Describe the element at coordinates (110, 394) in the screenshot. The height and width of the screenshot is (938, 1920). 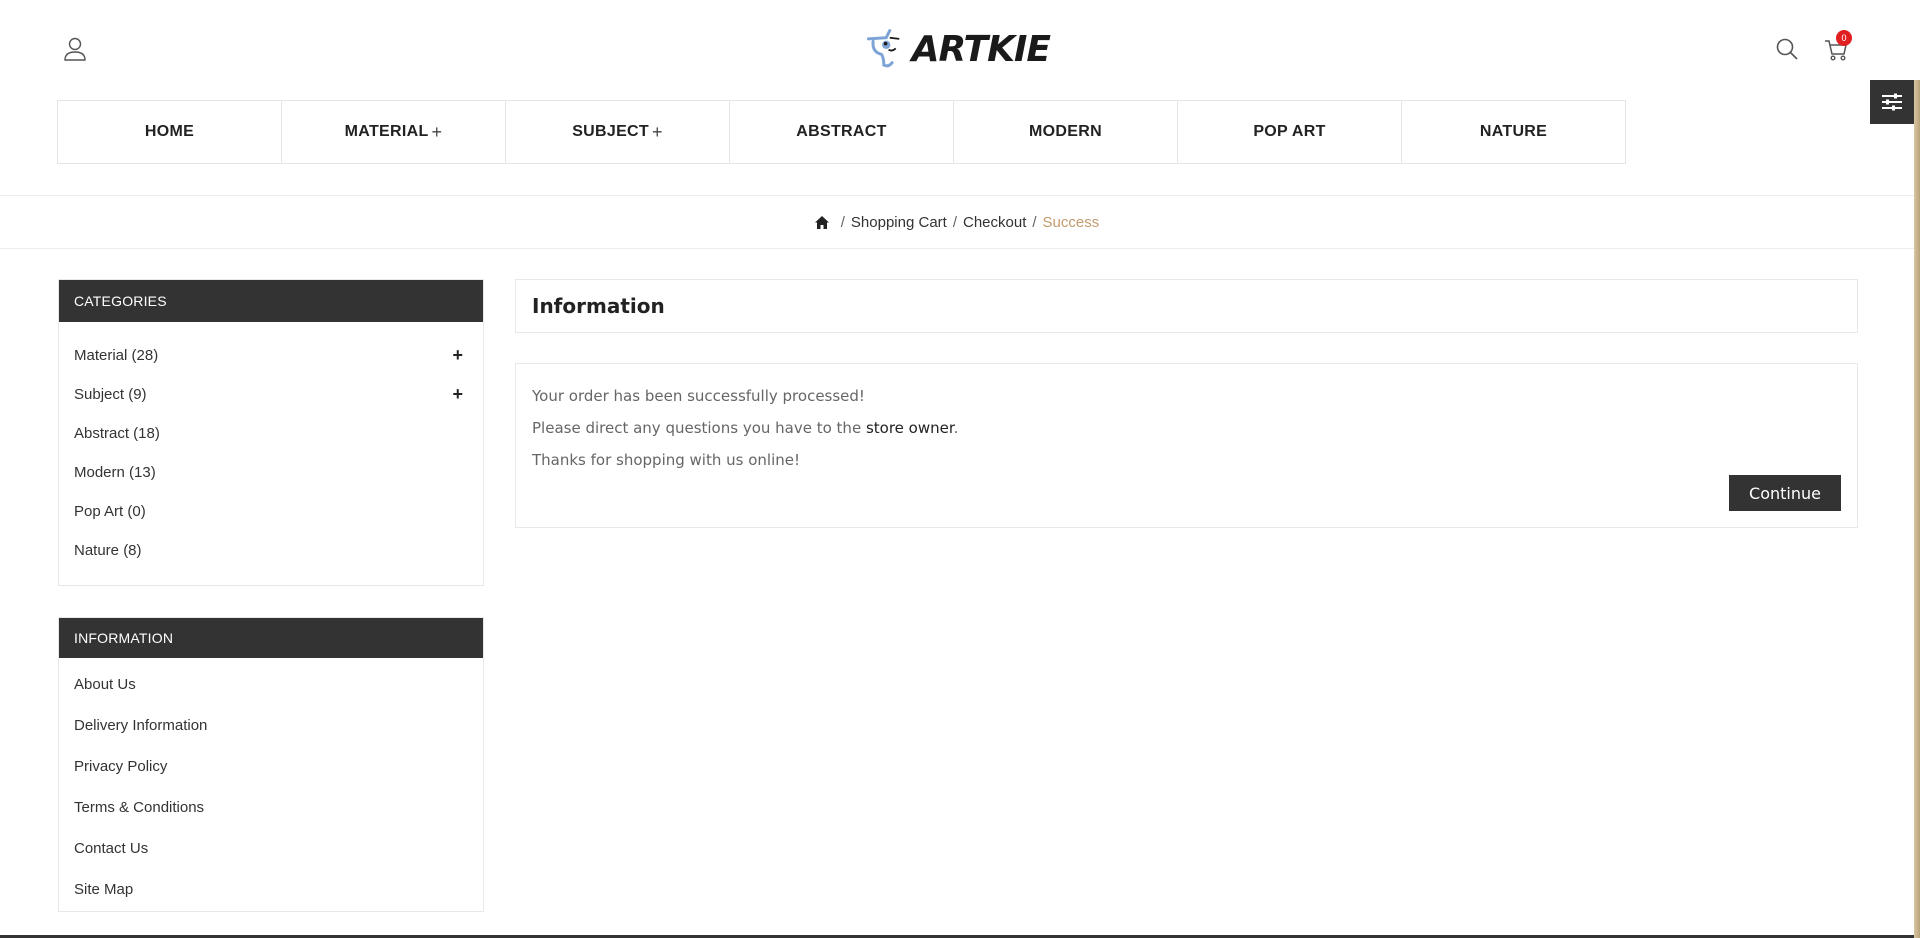
I see `category-label: Subject (9)` at that location.